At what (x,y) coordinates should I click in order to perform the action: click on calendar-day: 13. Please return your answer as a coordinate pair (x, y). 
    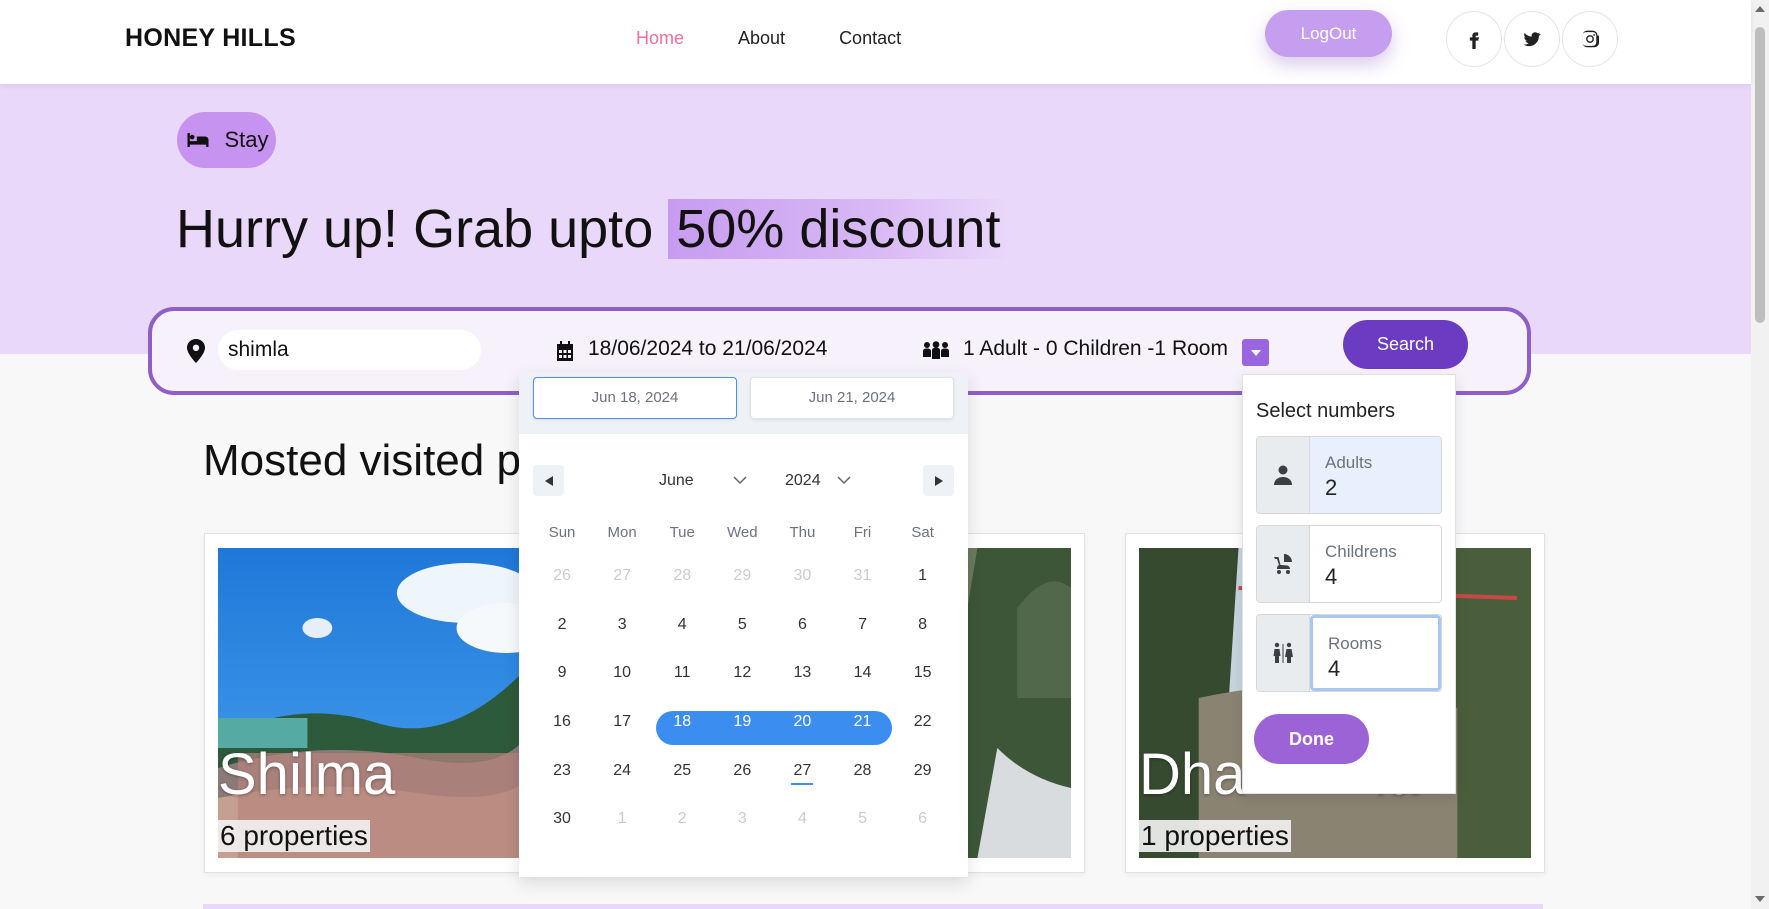
    Looking at the image, I should click on (802, 673).